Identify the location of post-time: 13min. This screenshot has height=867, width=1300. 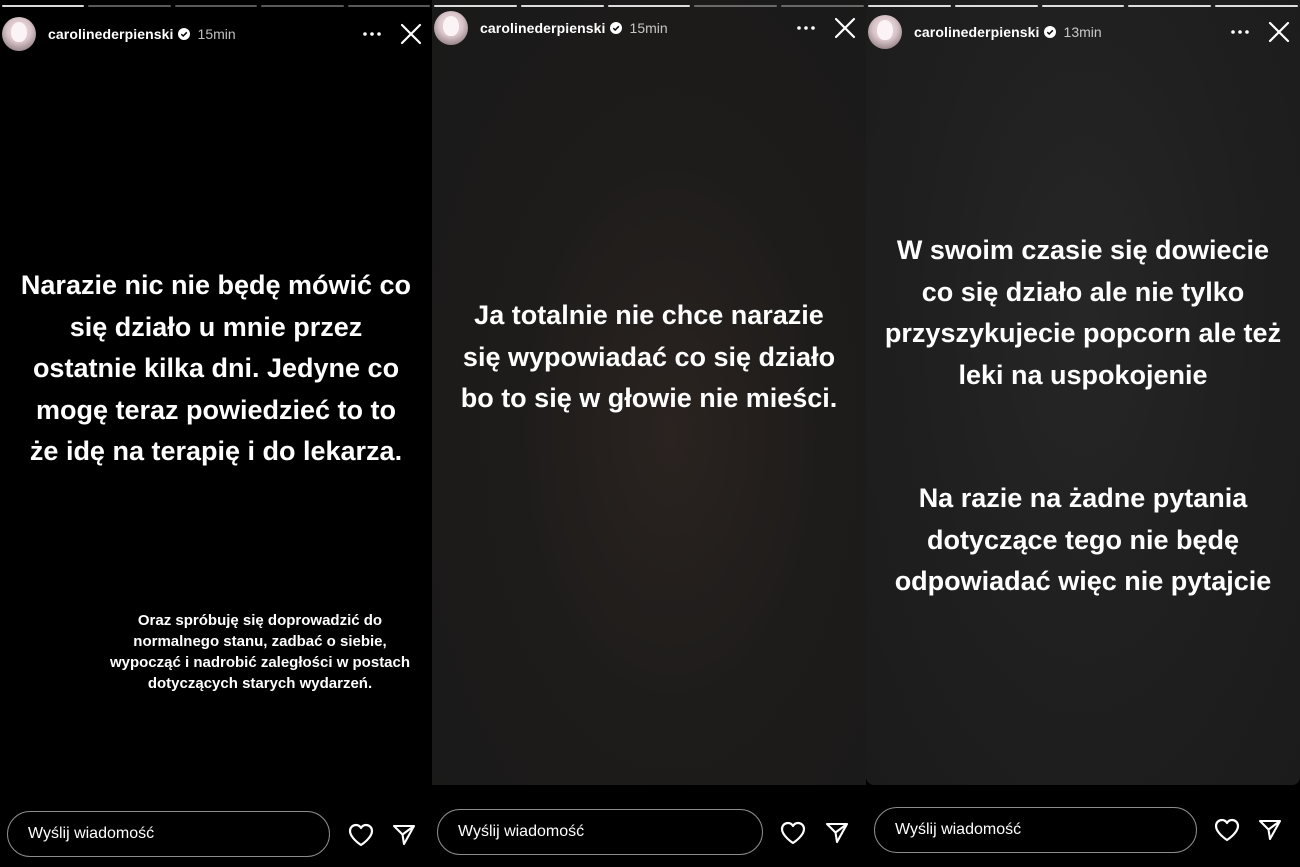
(1082, 32).